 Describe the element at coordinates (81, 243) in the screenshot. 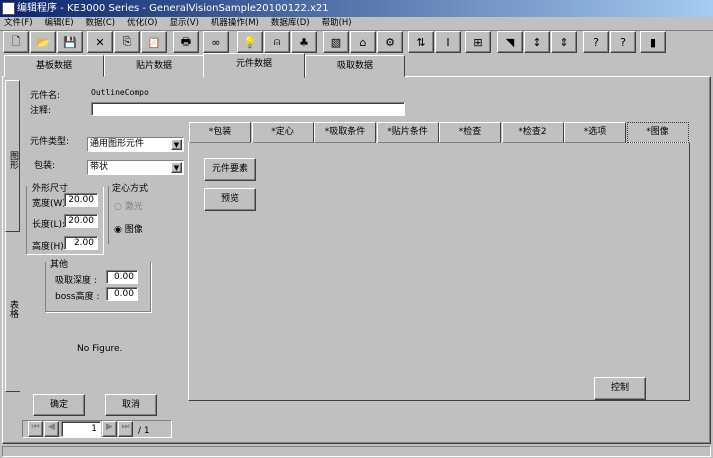

I see `height-input: 2.00` at that location.